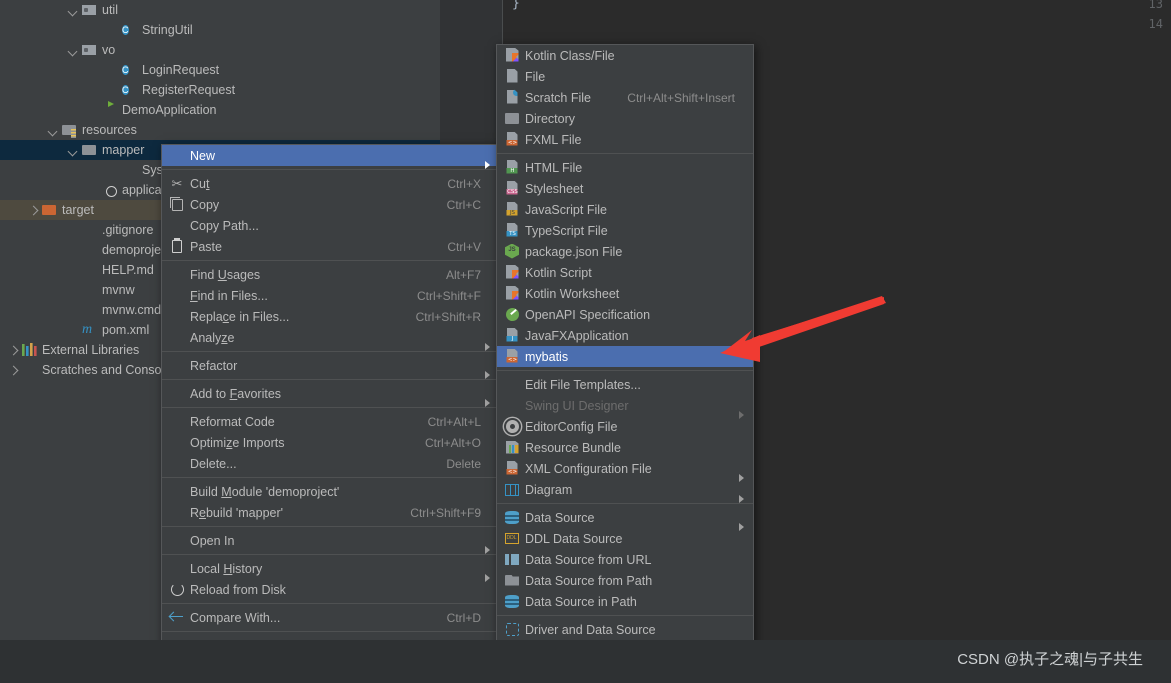  Describe the element at coordinates (625, 314) in the screenshot. I see `new-submenu-item-openapi-specification: OpenAPI Specification` at that location.